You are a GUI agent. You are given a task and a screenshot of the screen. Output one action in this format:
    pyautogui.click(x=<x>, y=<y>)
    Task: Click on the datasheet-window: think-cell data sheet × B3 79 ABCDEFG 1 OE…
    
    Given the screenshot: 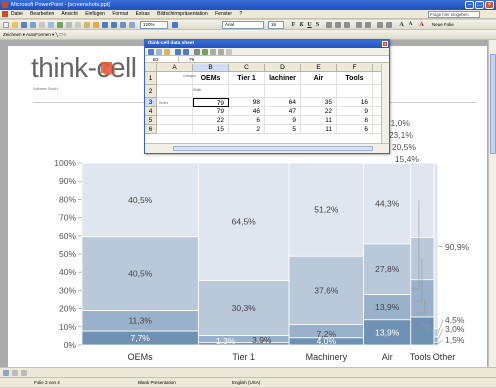 What is the action you would take?
    pyautogui.click(x=267, y=96)
    